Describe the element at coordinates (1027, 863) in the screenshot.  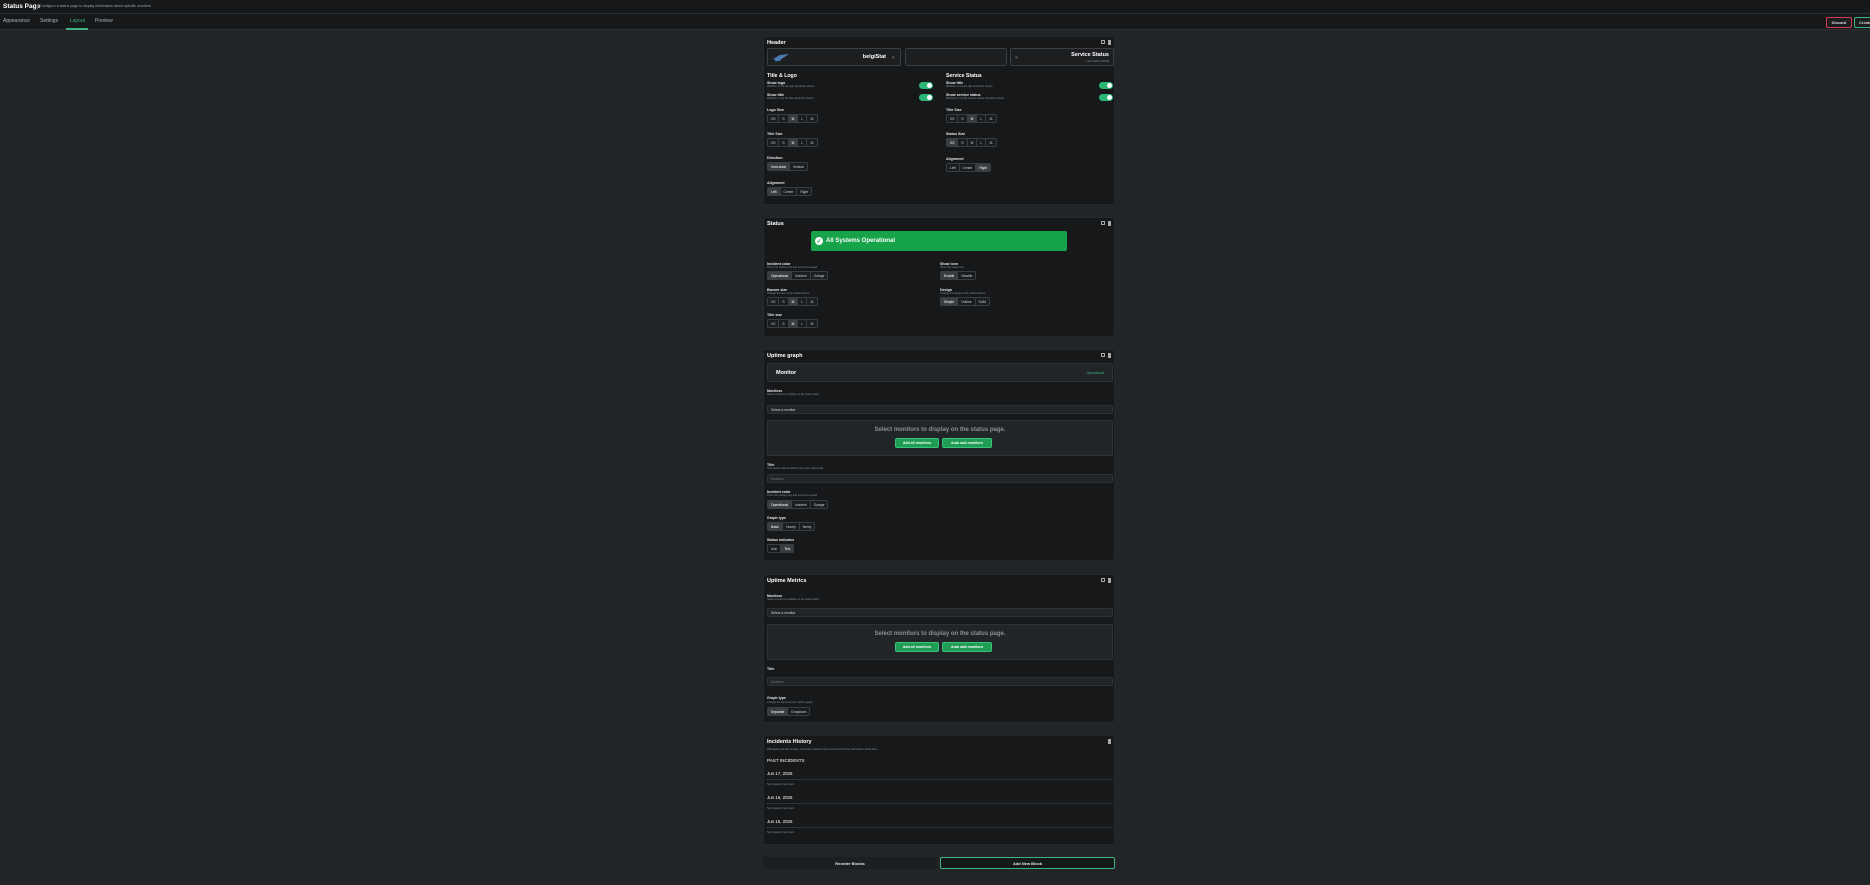
I see `add-new-block-button: Add New Block` at that location.